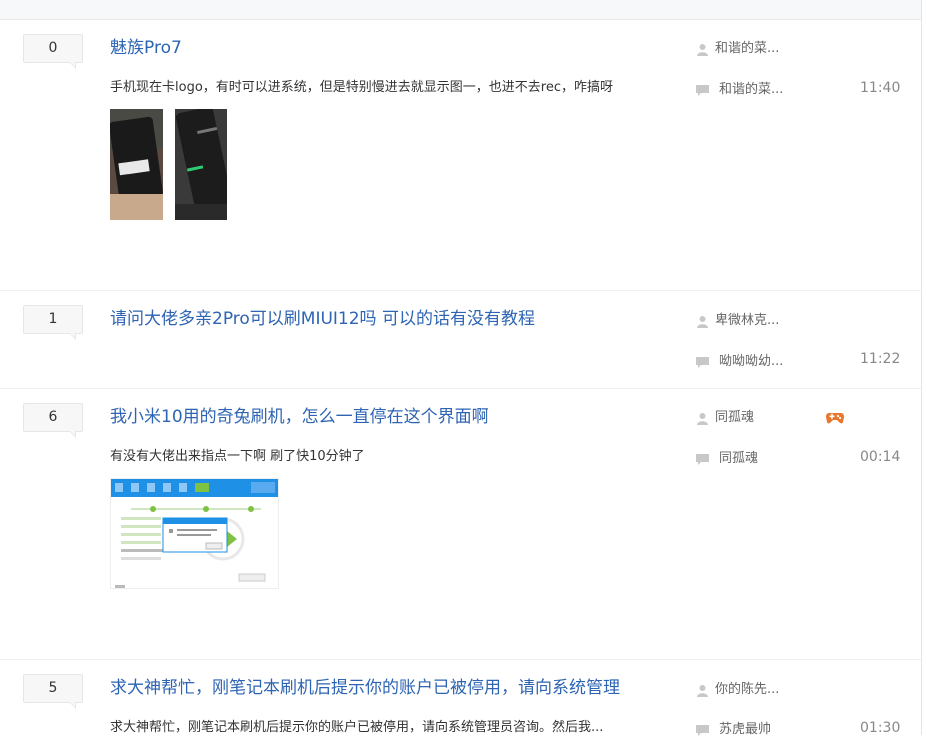  Describe the element at coordinates (880, 359) in the screenshot. I see `last-reply-time: 11:22` at that location.